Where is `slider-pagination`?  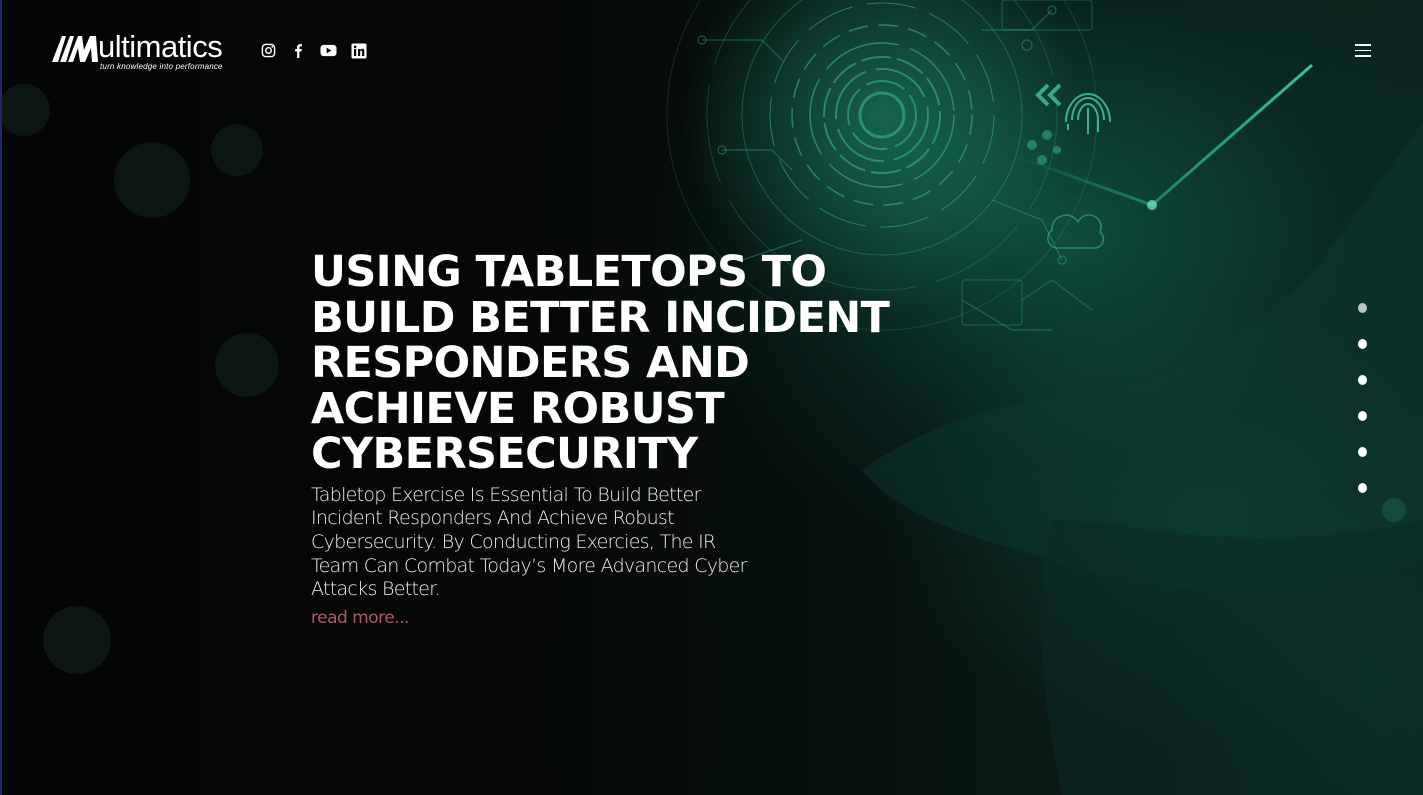 slider-pagination is located at coordinates (1362, 398).